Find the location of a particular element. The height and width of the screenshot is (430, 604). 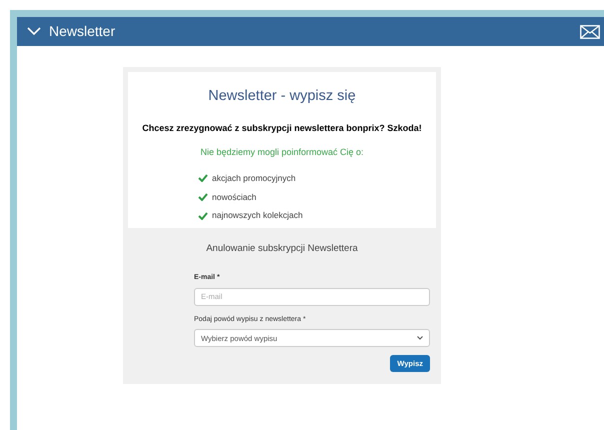

benefit-text: akcjach promocyjnych is located at coordinates (254, 178).